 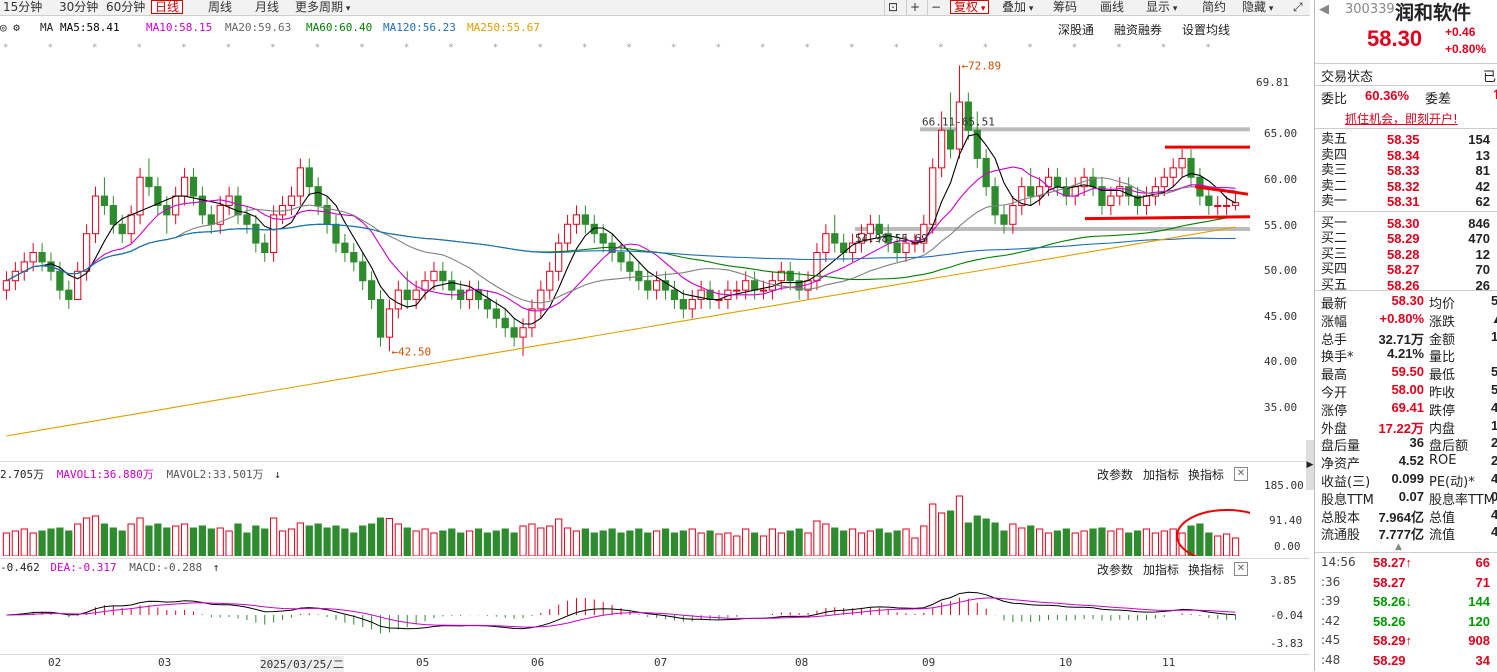 What do you see at coordinates (1482, 170) in the screenshot?
I see `level-volume: 81` at bounding box center [1482, 170].